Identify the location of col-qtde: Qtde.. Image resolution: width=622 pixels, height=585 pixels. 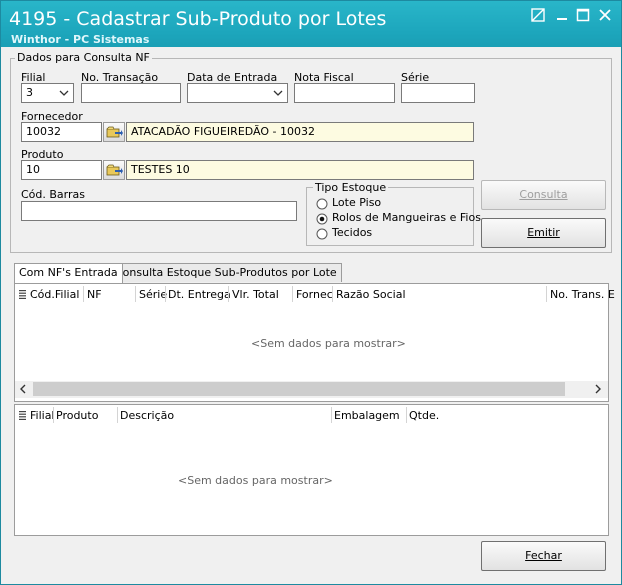
(424, 415).